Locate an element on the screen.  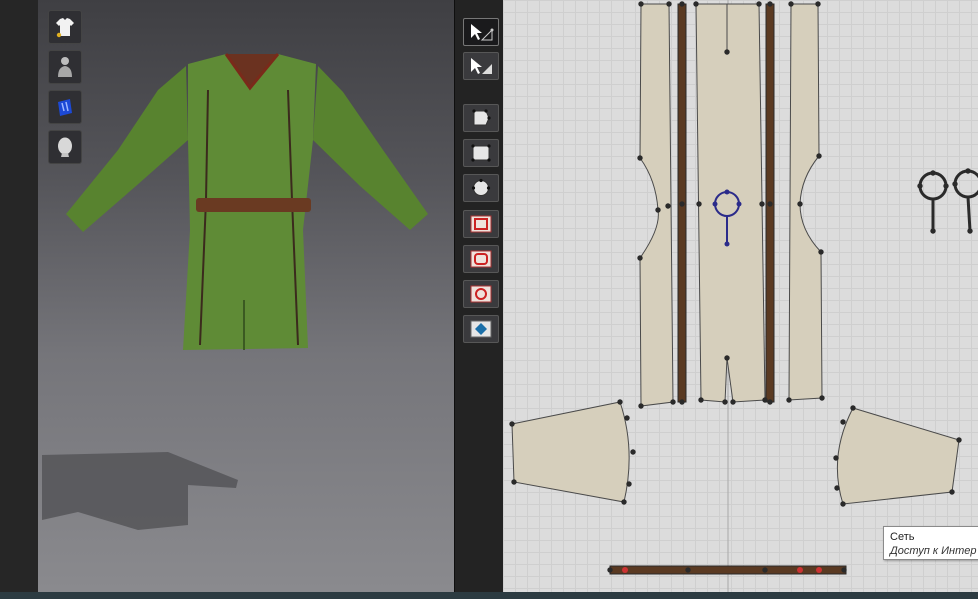
internal-rectangle-icon is located at coordinates (481, 224).